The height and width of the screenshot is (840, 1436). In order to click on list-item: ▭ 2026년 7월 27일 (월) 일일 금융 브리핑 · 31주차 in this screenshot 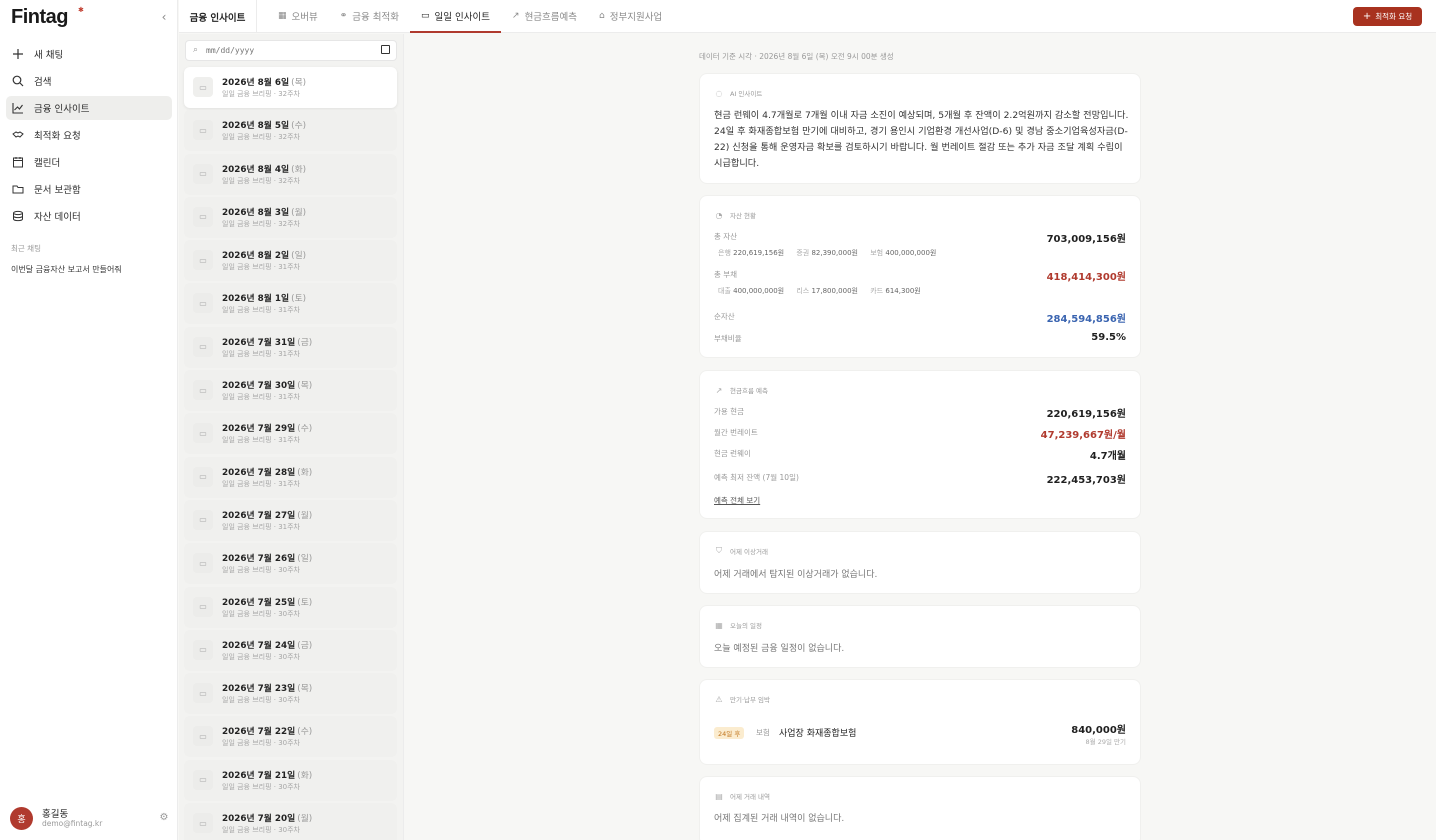, I will do `click(290, 520)`.